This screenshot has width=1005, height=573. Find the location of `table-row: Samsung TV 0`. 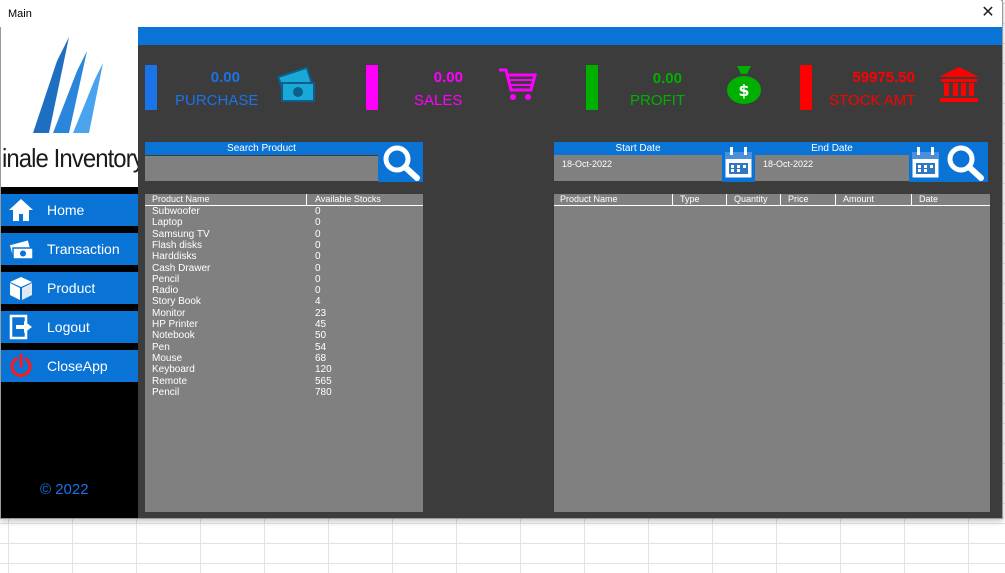

table-row: Samsung TV 0 is located at coordinates (284, 234).